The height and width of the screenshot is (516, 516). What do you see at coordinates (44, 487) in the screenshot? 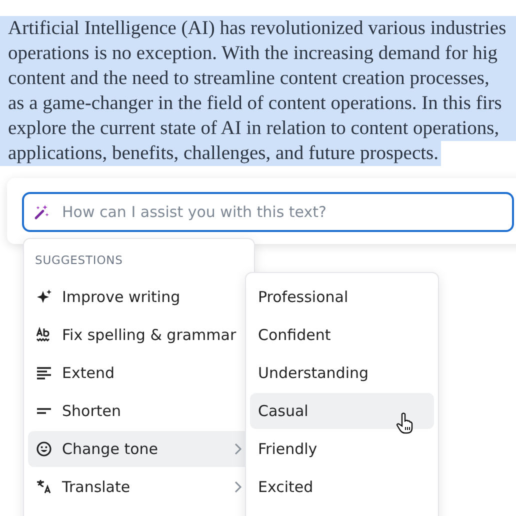
I see `translate-icon` at bounding box center [44, 487].